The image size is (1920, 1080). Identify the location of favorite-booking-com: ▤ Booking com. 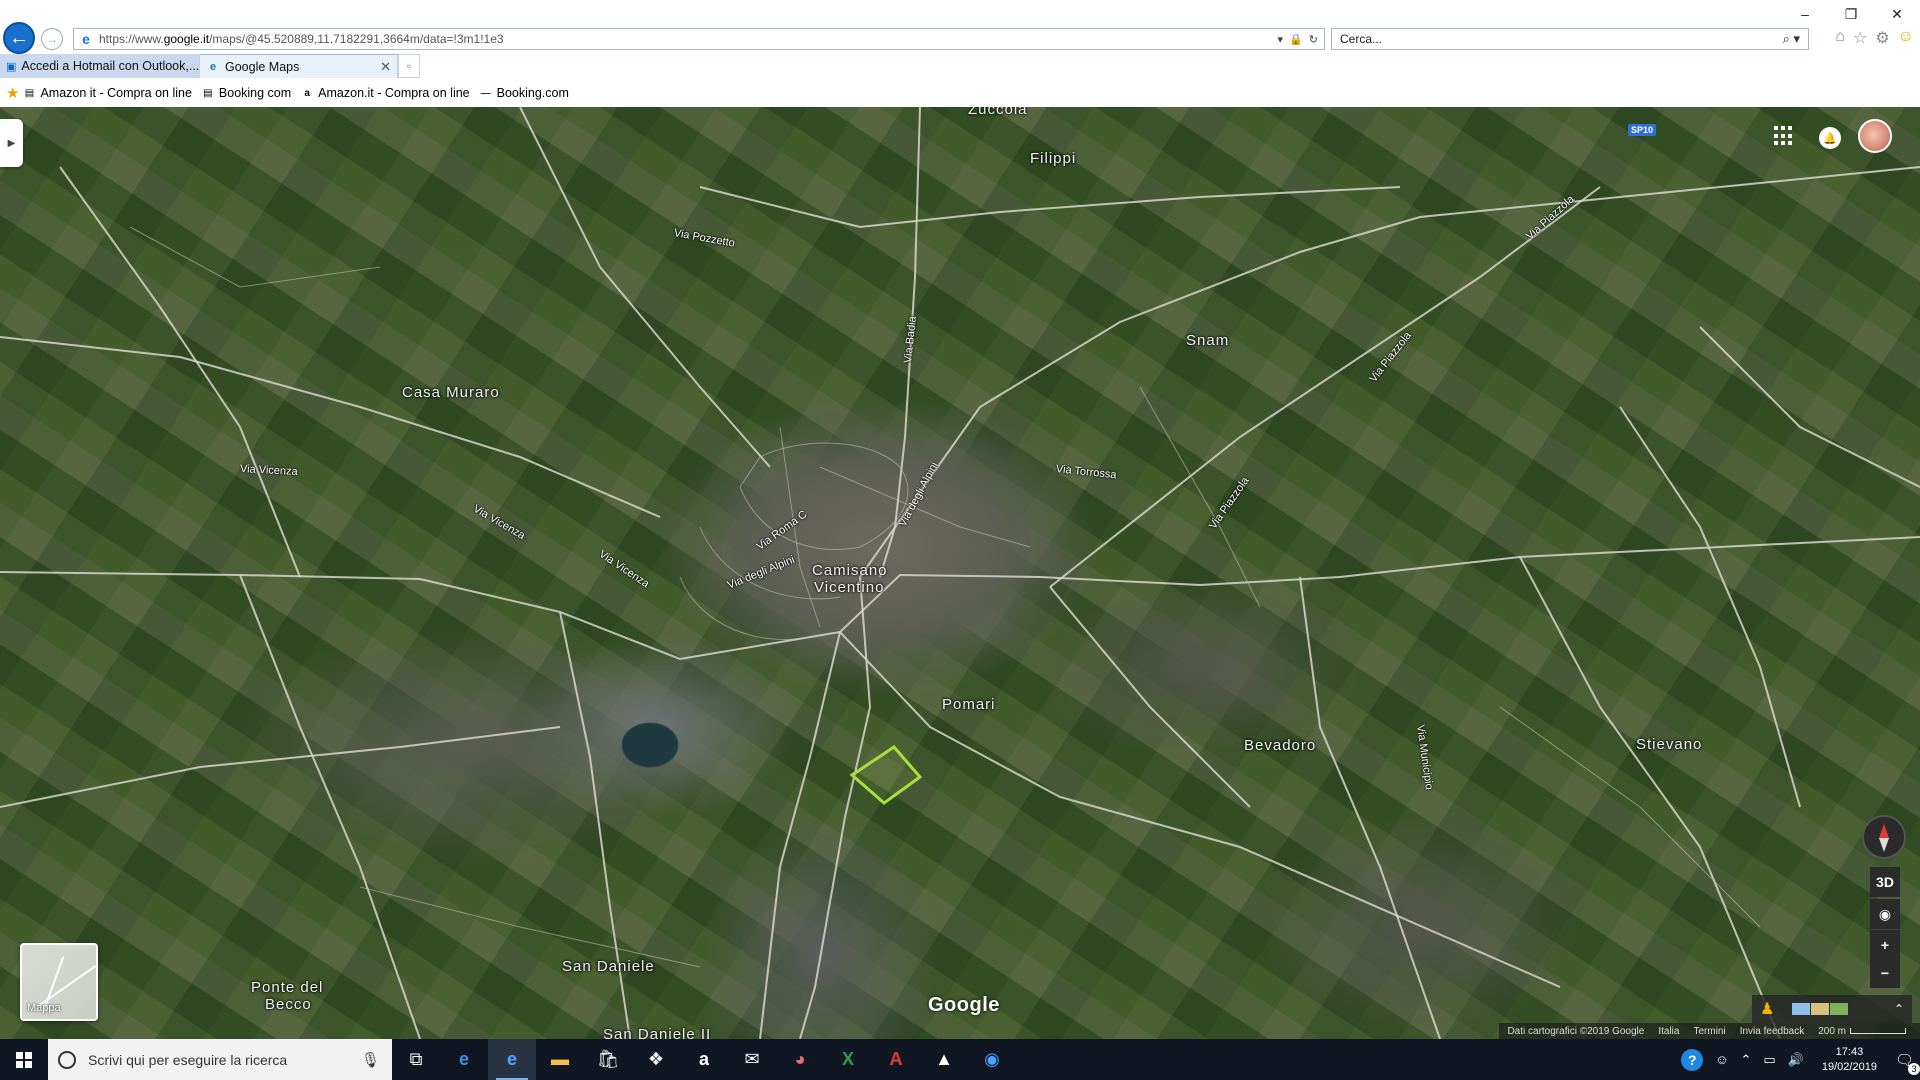
(246, 93).